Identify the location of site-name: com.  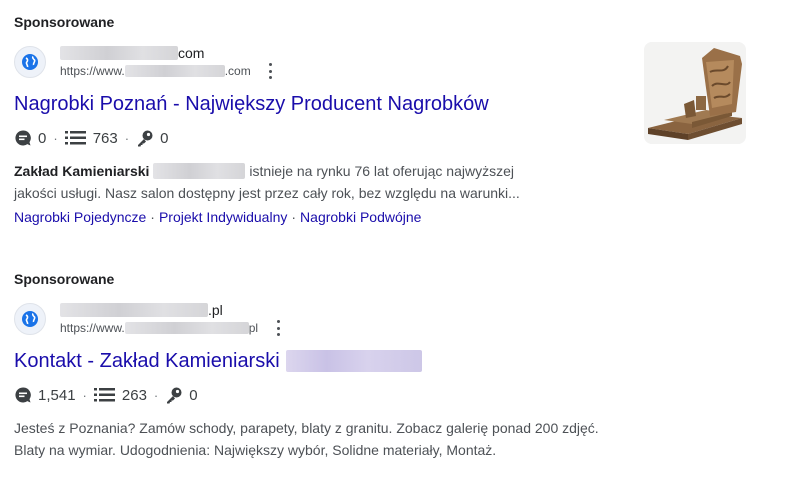
(168, 53).